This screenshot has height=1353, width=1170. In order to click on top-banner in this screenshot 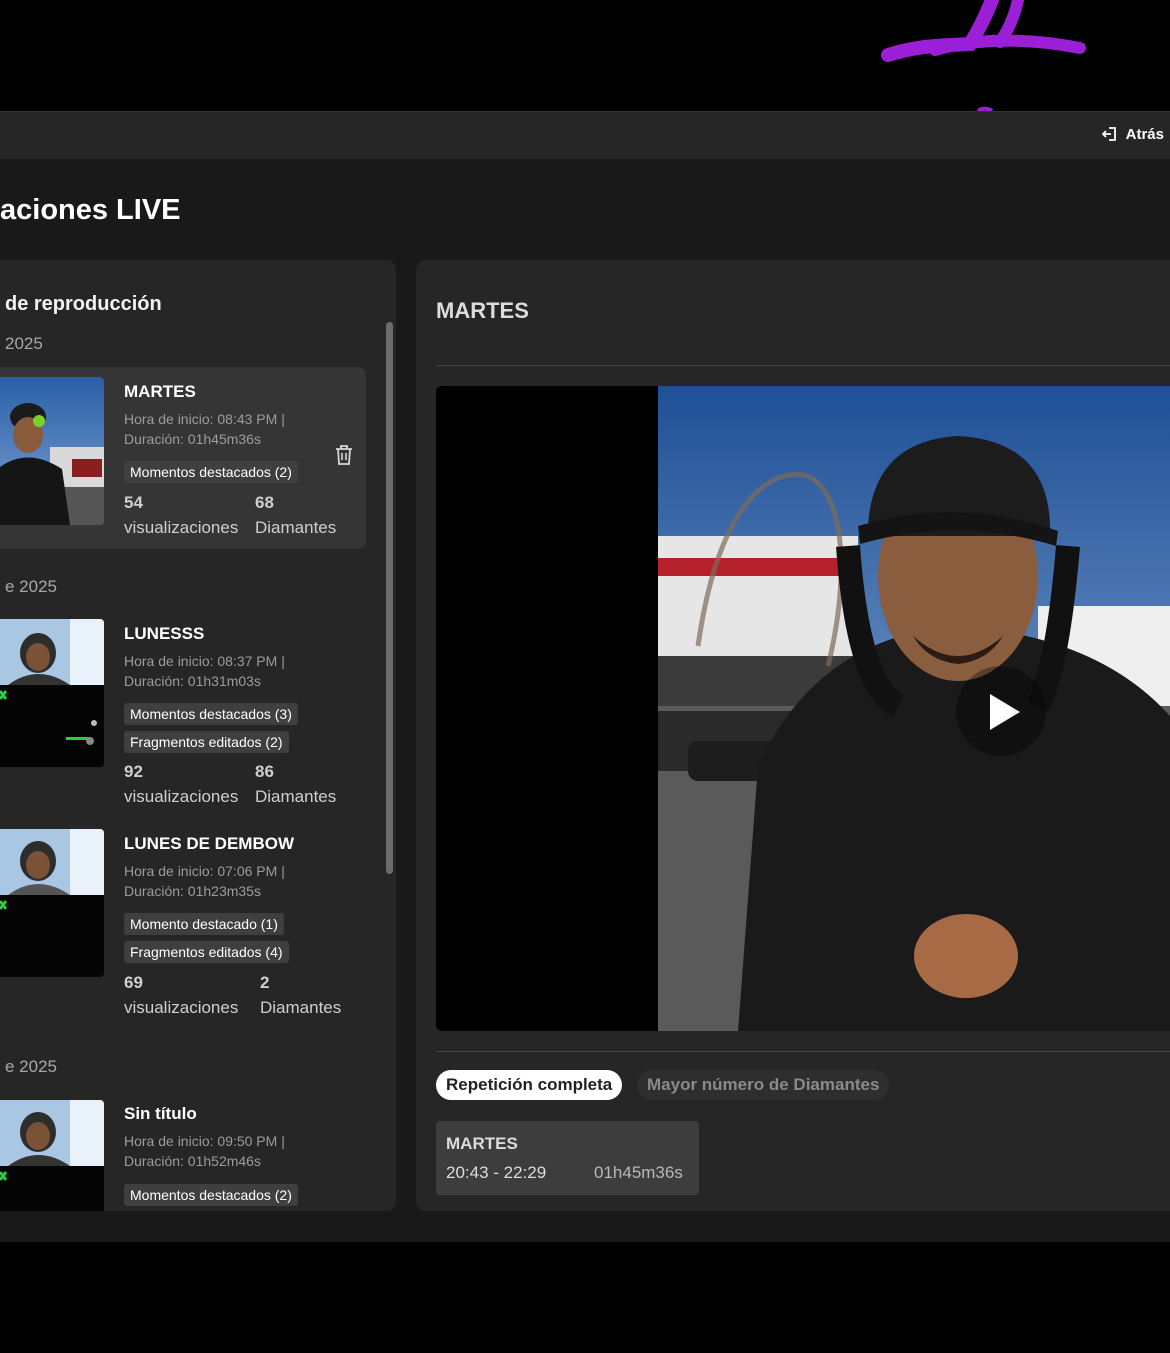, I will do `click(585, 55)`.